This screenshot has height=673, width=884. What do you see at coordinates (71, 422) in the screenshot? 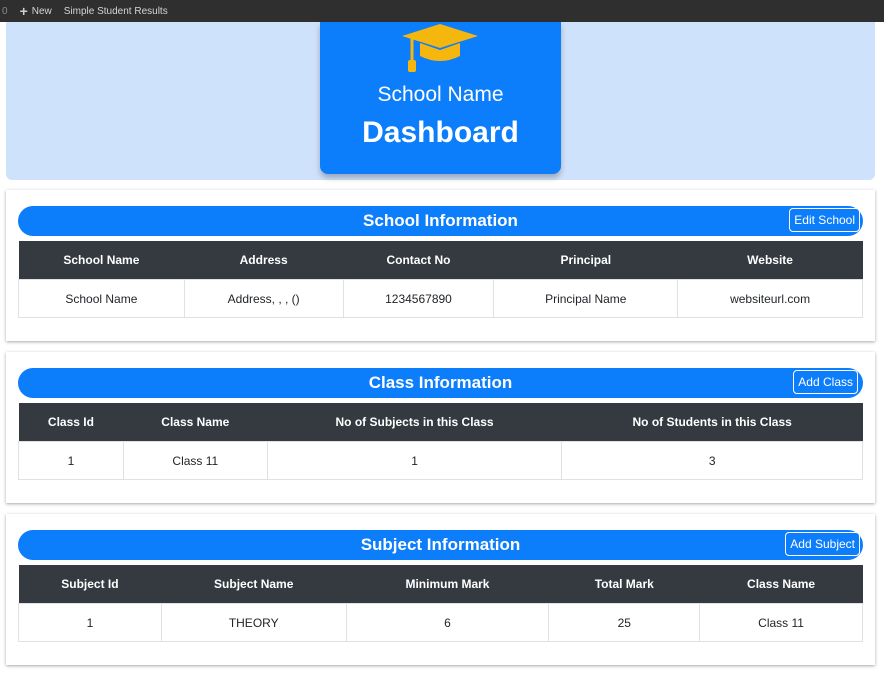
I see `column-header: Class Id` at bounding box center [71, 422].